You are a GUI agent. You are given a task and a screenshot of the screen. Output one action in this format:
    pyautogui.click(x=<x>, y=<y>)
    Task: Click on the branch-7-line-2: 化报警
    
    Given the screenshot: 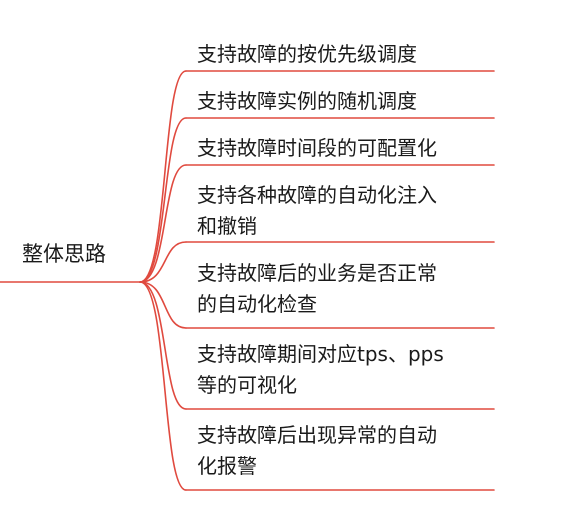 What is the action you would take?
    pyautogui.click(x=227, y=466)
    